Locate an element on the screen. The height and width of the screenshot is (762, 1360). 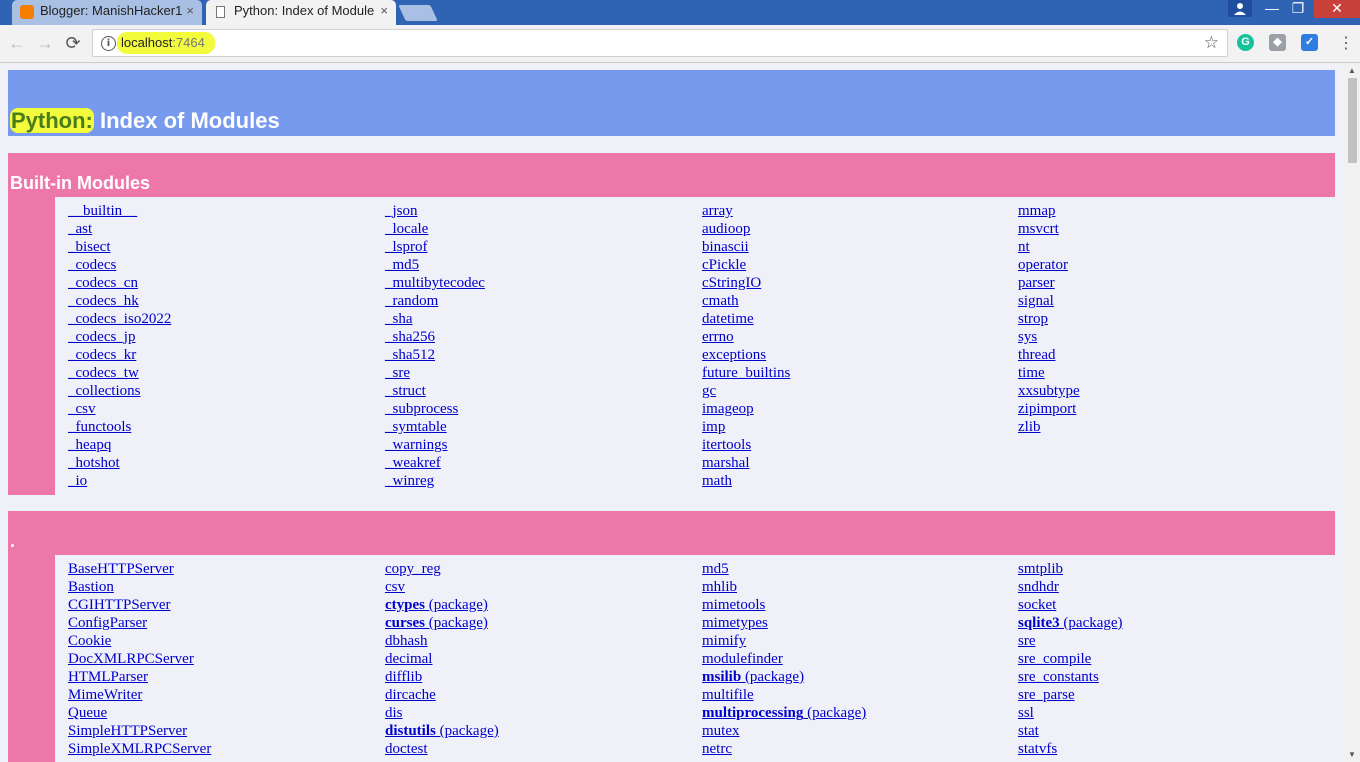
module-link: msvcrt is located at coordinates (1049, 229).